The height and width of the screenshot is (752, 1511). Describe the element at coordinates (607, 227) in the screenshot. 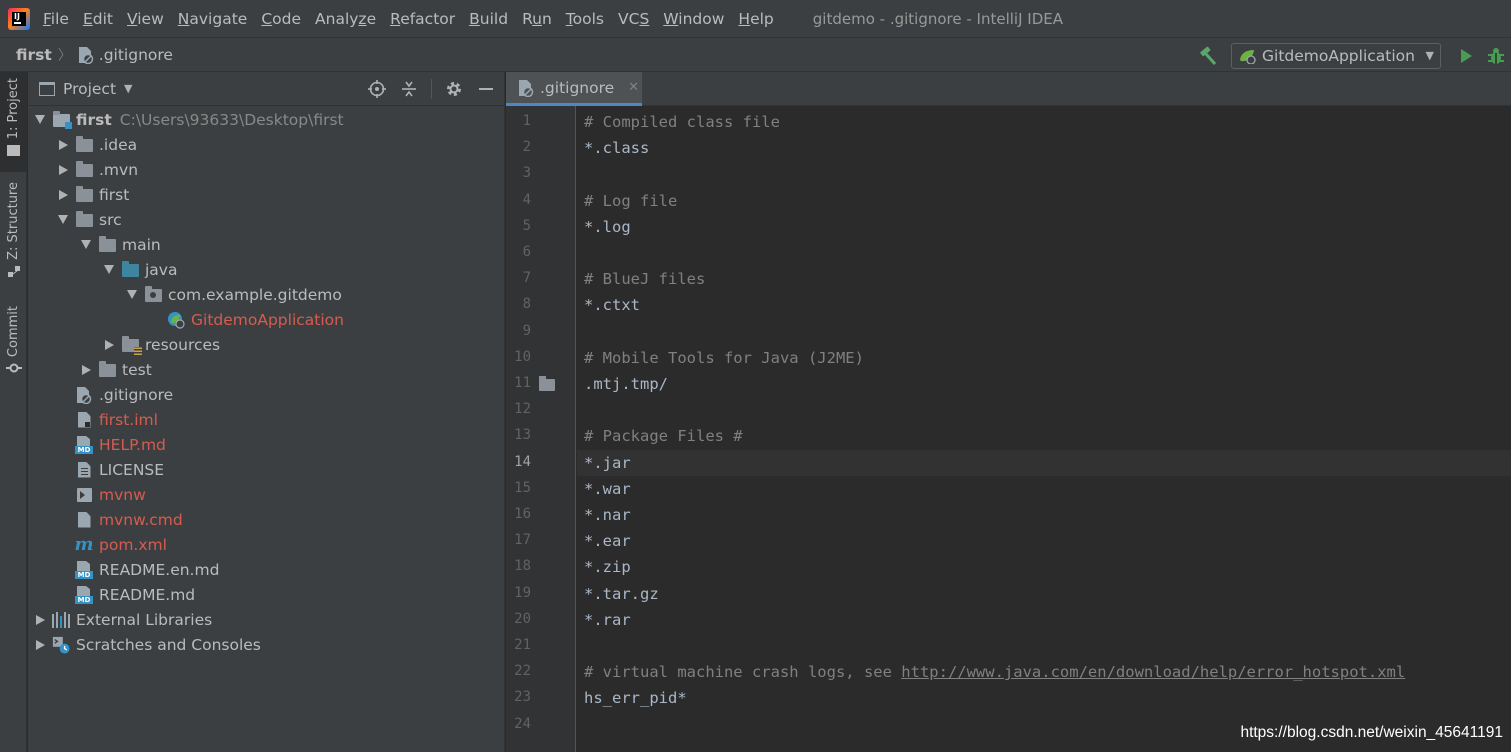

I see `code-line: *.log` at that location.